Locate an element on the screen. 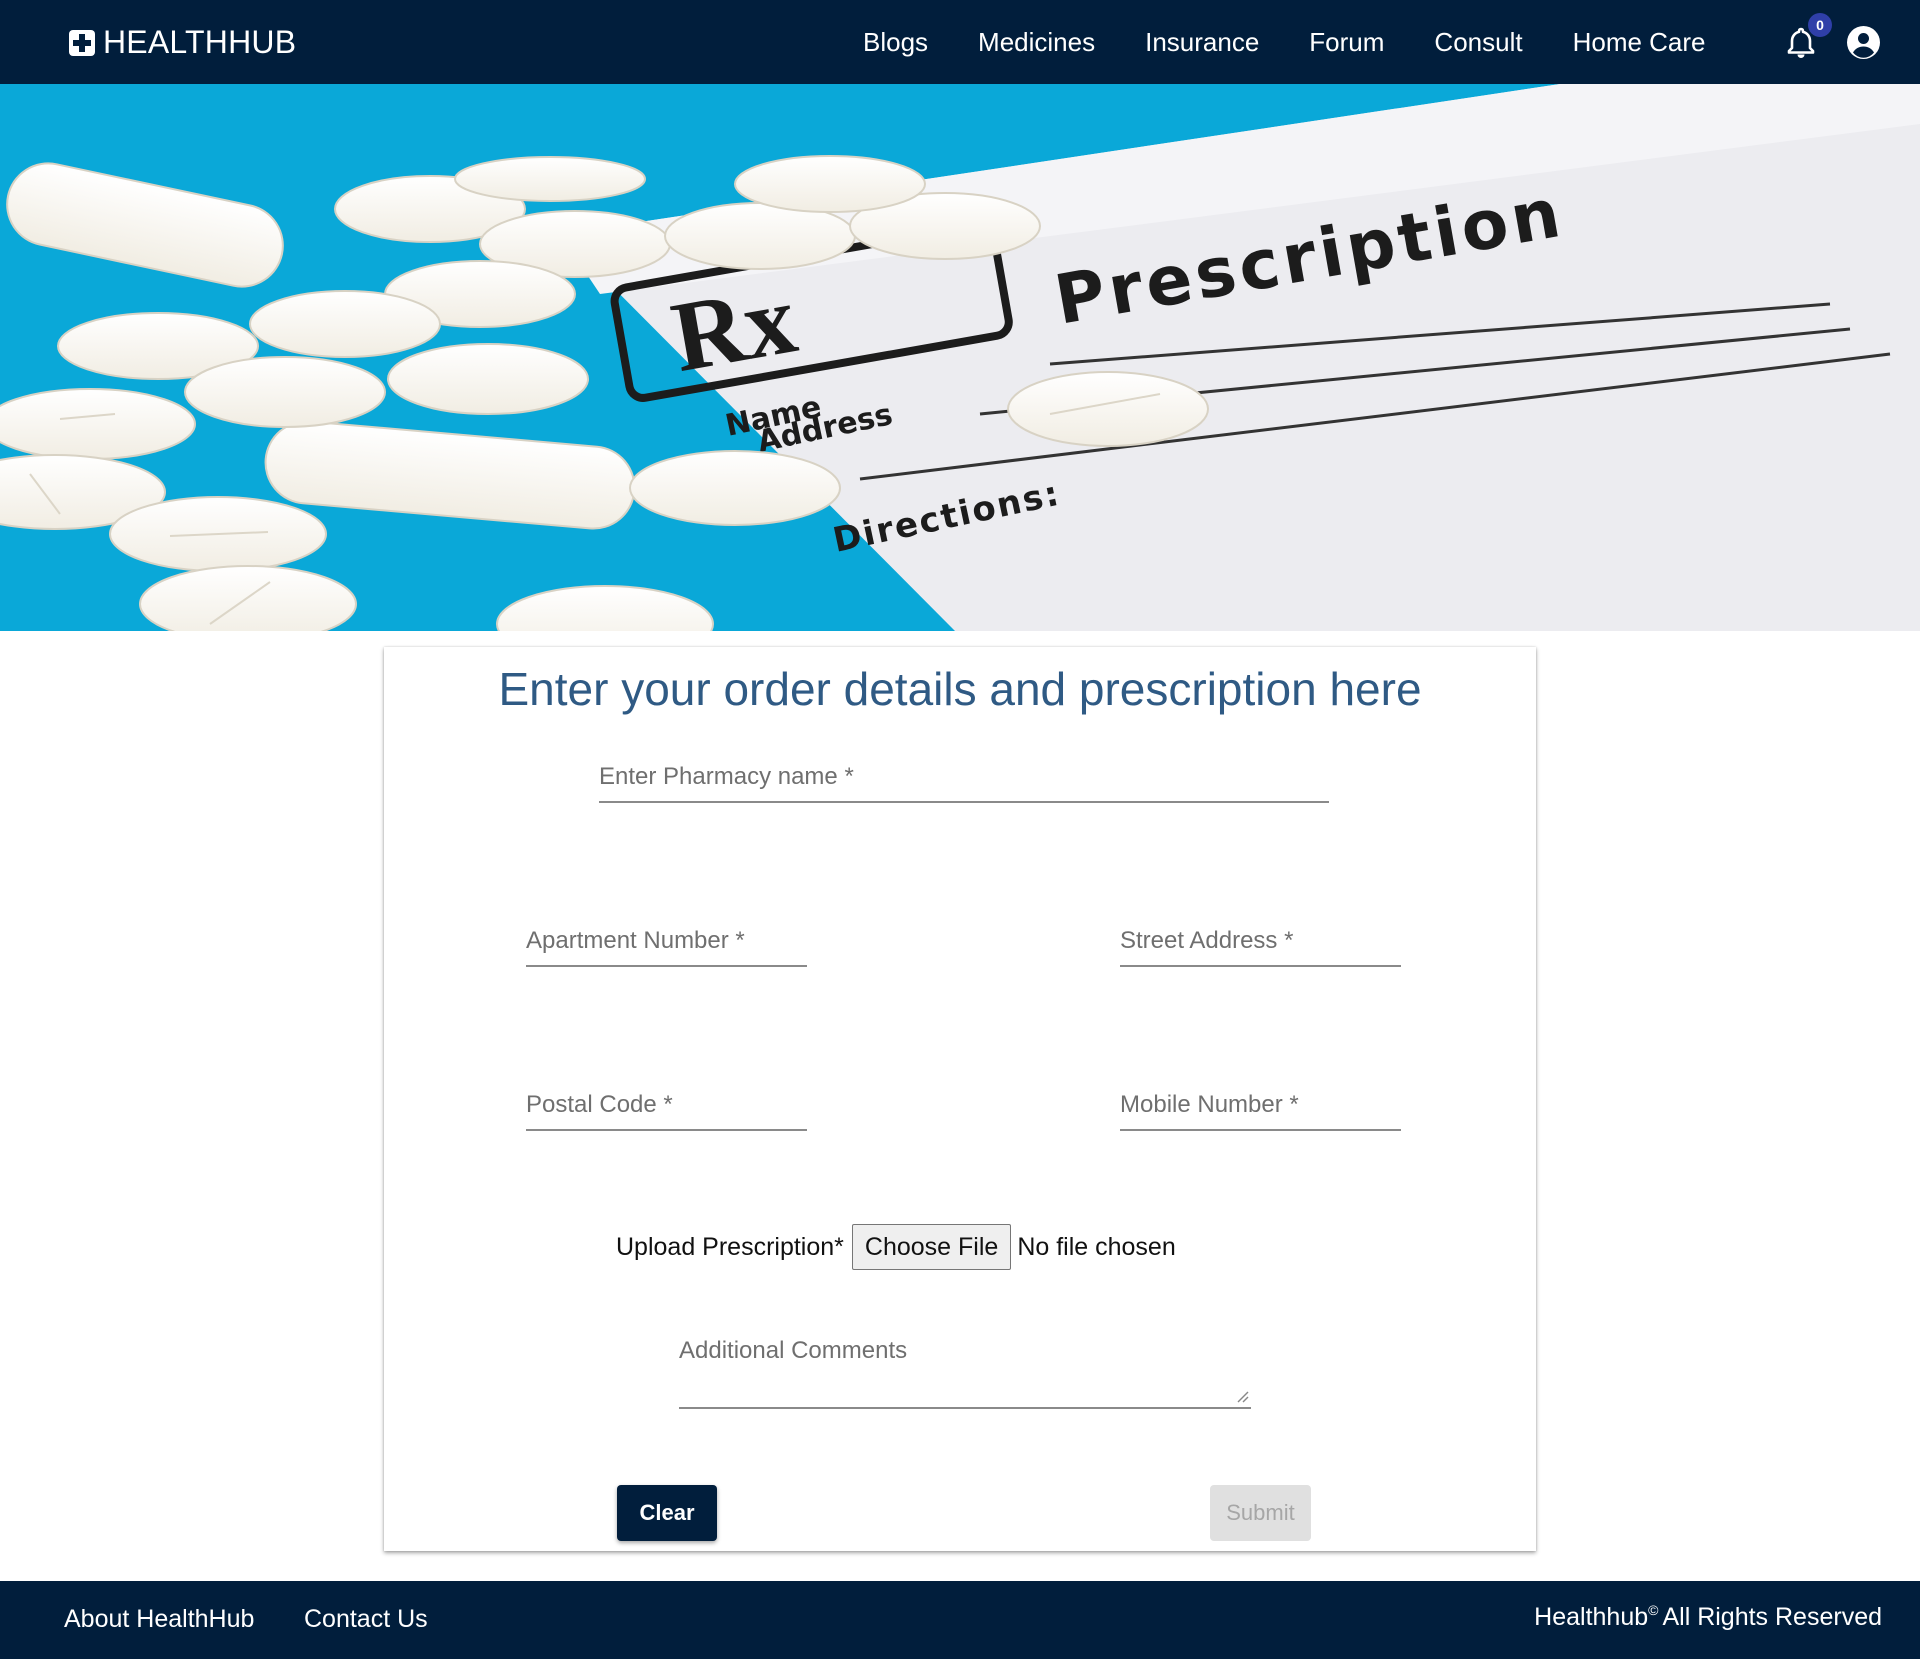 The width and height of the screenshot is (1920, 1659). resize-handle-icon is located at coordinates (1243, 1397).